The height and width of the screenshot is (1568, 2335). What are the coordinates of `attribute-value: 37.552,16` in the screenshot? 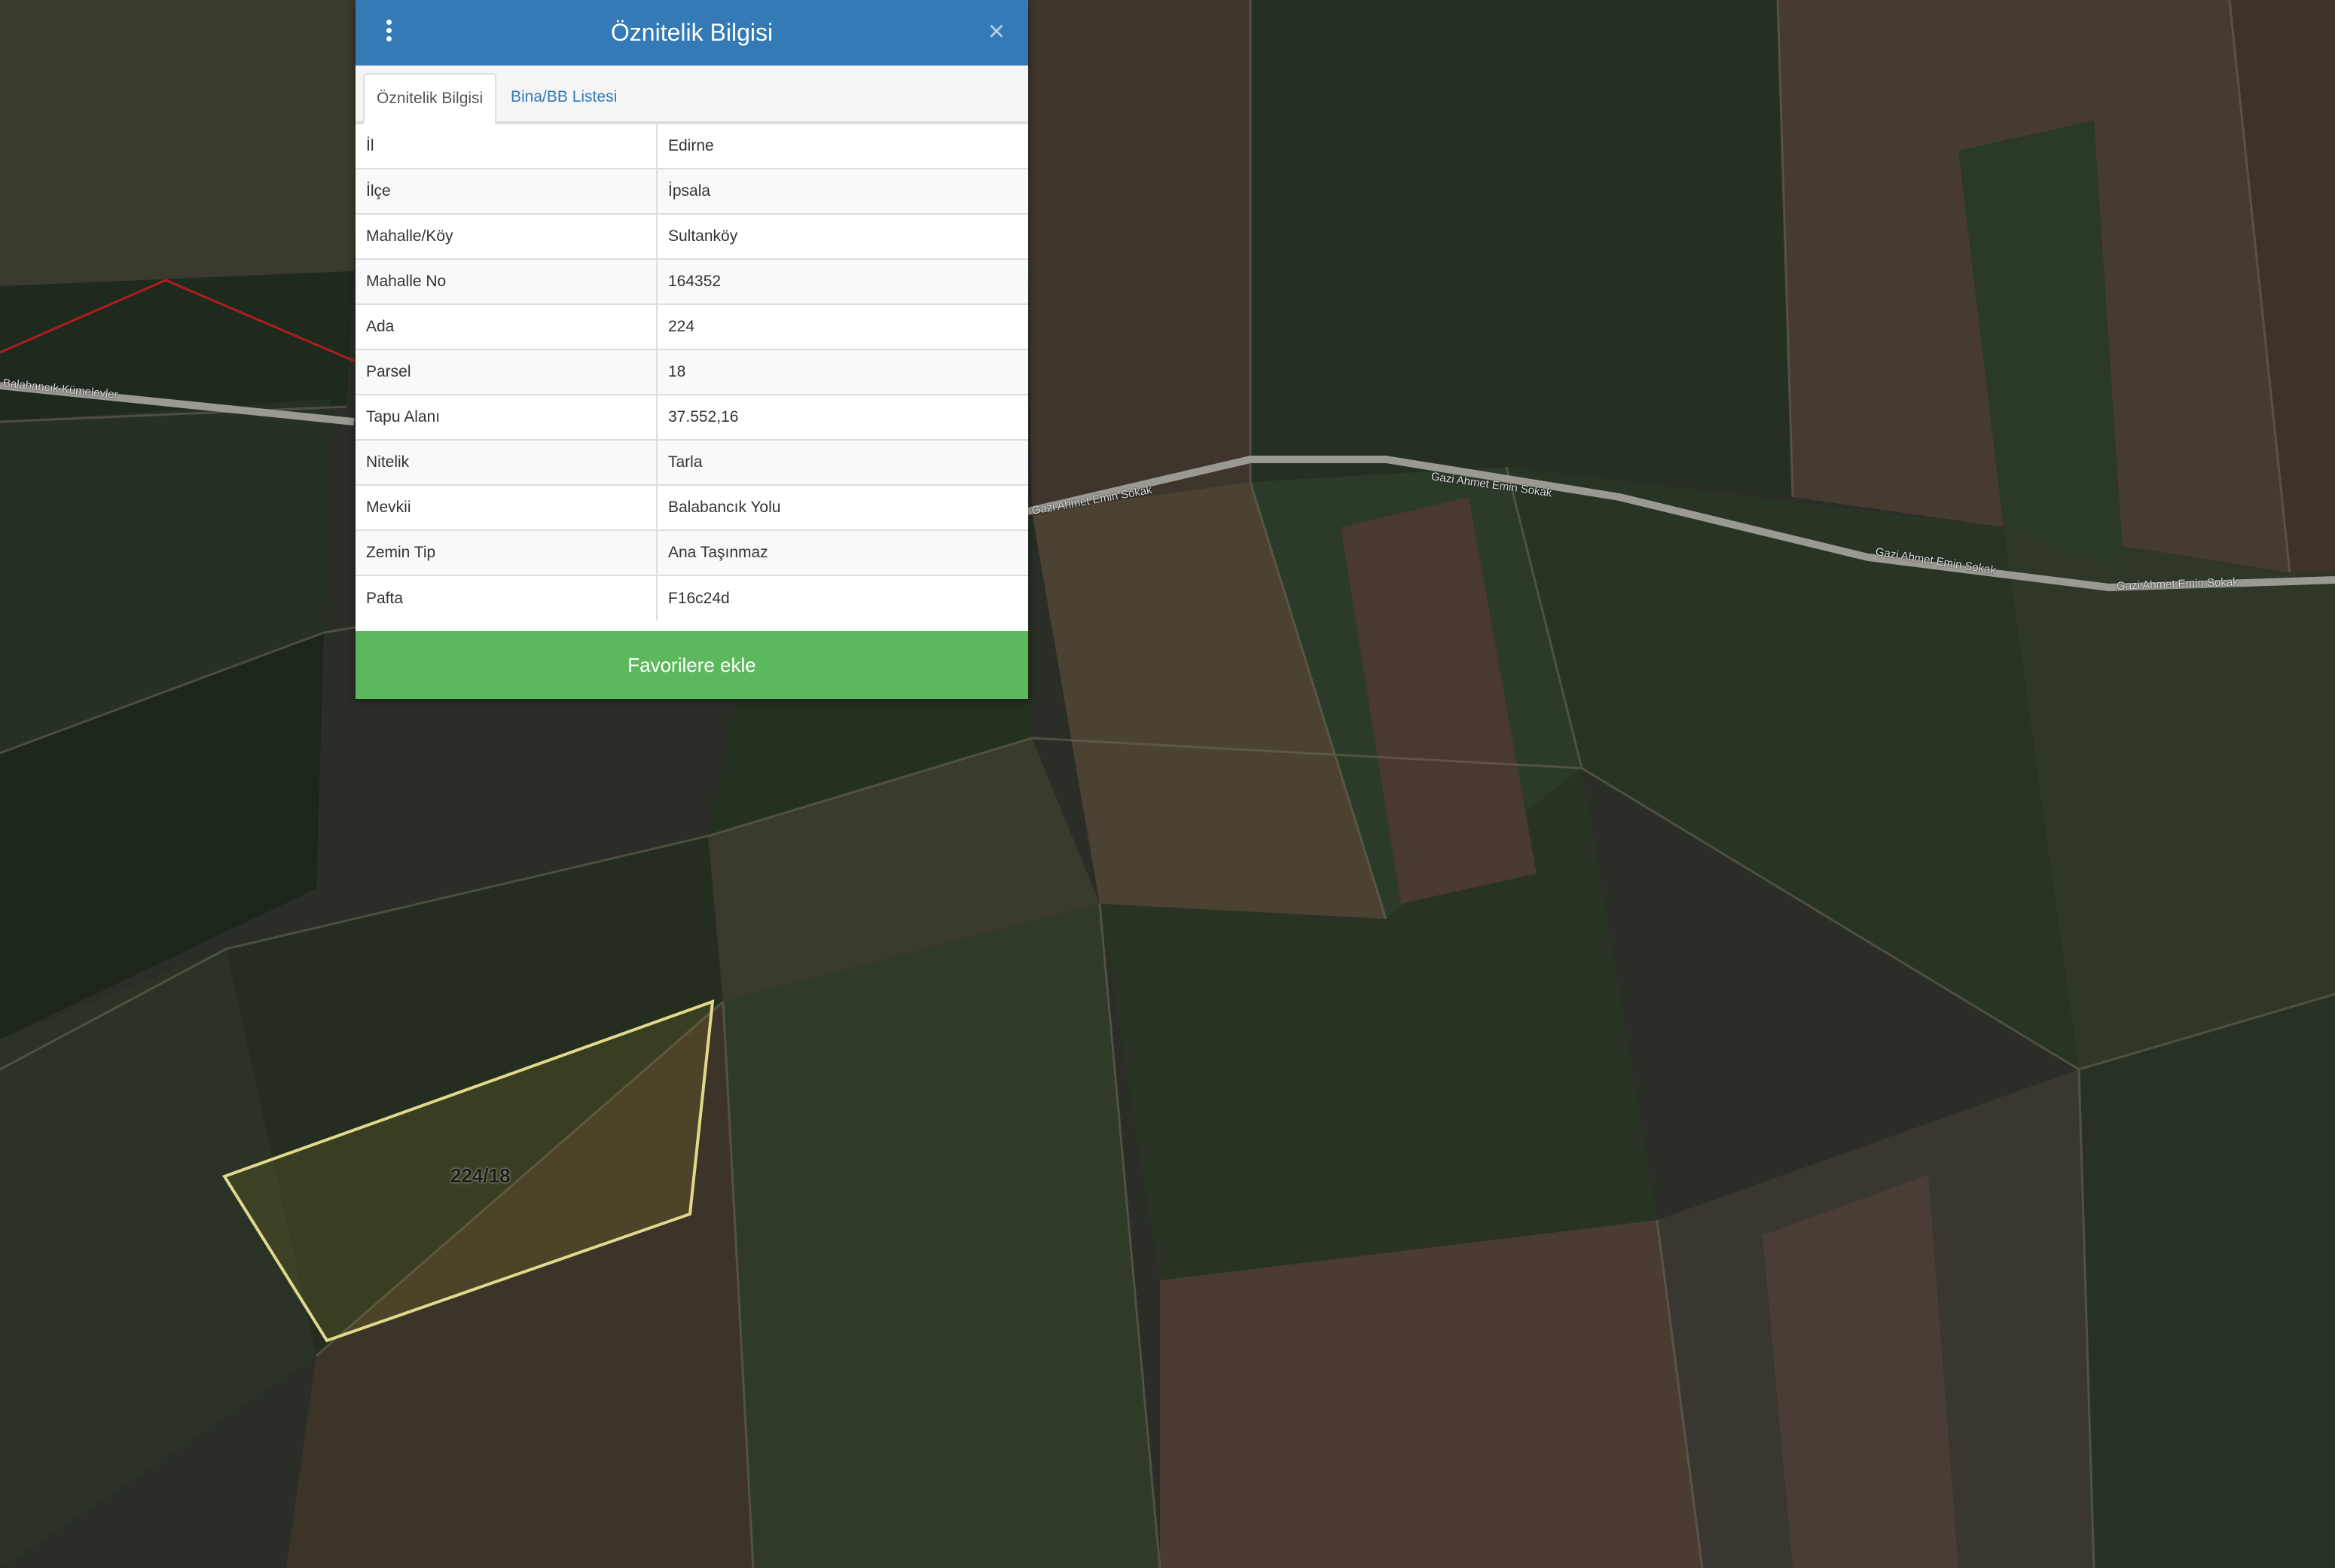 It's located at (842, 417).